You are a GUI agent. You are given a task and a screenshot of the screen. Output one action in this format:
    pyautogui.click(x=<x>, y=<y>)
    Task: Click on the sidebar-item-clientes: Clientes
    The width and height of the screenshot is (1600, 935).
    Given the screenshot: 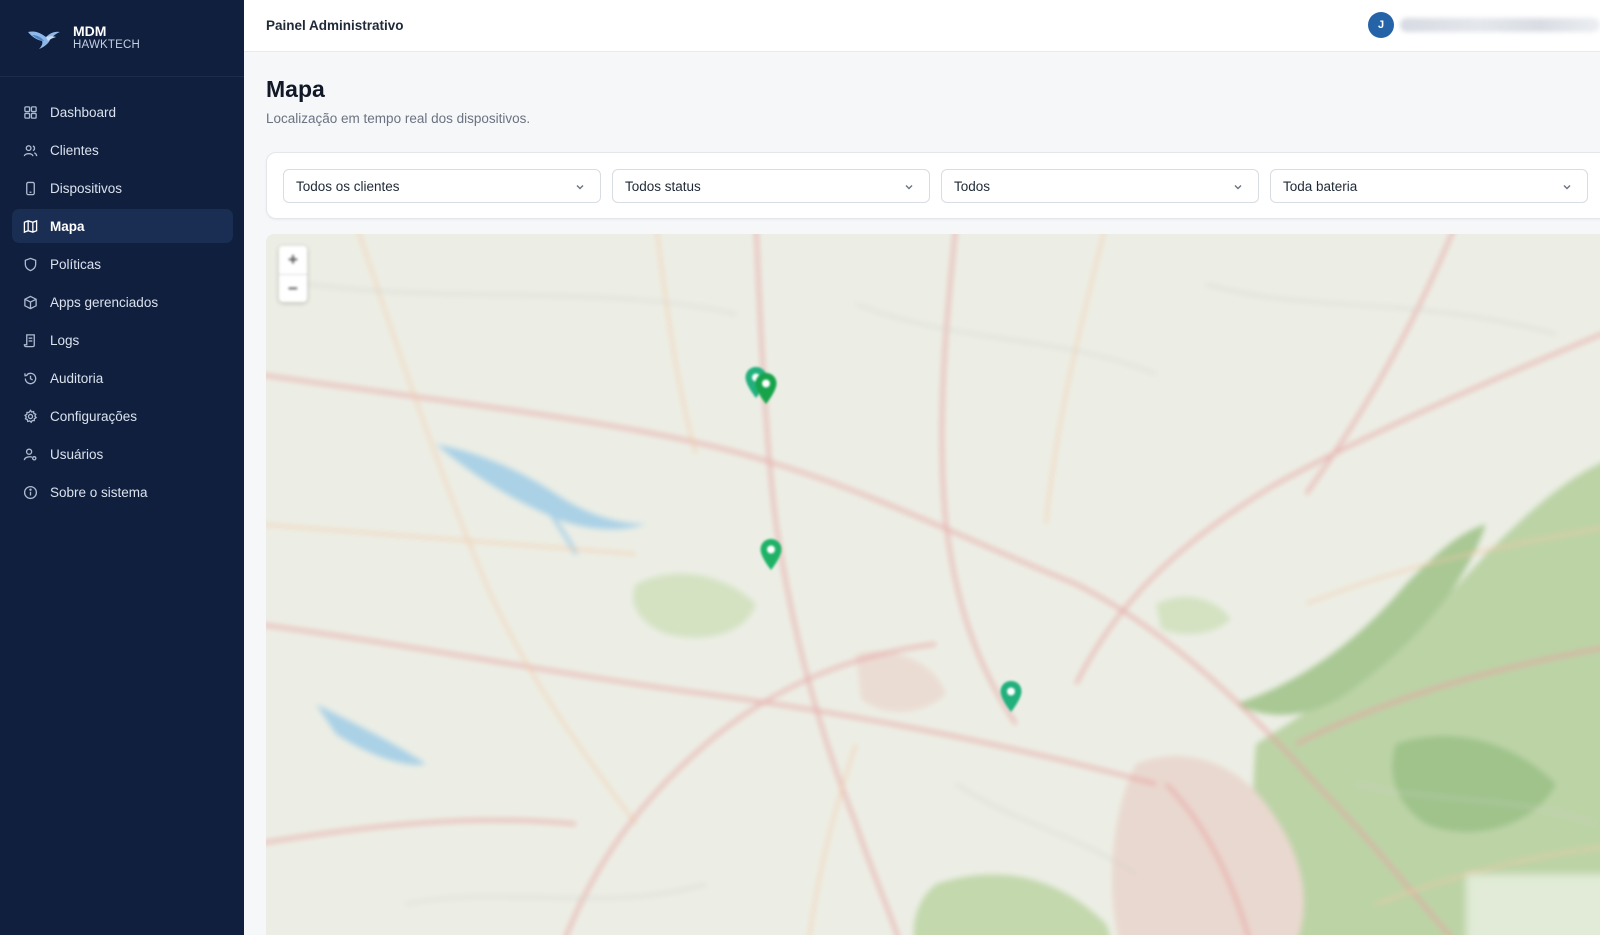 What is the action you would take?
    pyautogui.click(x=122, y=150)
    